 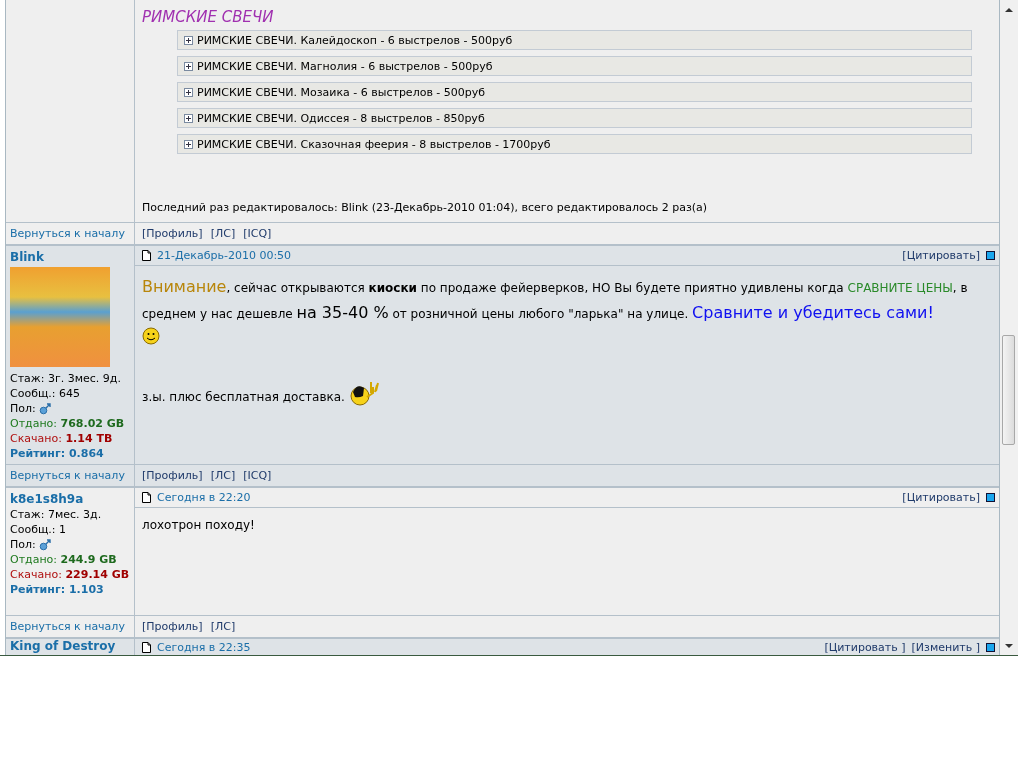 What do you see at coordinates (945, 647) in the screenshot?
I see `quote-link: [Изменить ]` at bounding box center [945, 647].